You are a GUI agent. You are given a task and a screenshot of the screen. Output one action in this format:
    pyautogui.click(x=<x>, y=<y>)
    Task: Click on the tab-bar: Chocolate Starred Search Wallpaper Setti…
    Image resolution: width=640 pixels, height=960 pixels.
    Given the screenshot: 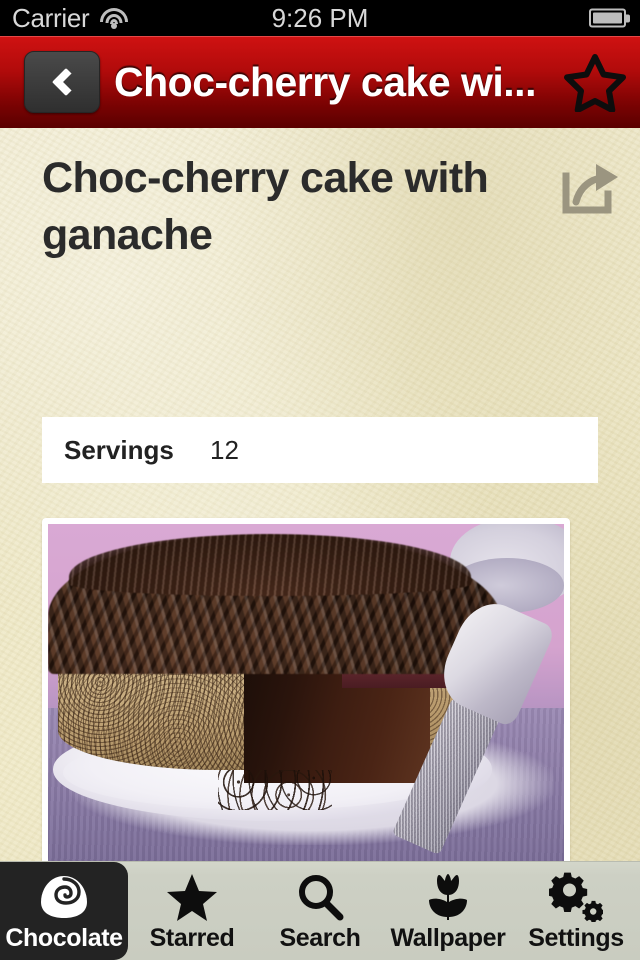 What is the action you would take?
    pyautogui.click(x=320, y=910)
    